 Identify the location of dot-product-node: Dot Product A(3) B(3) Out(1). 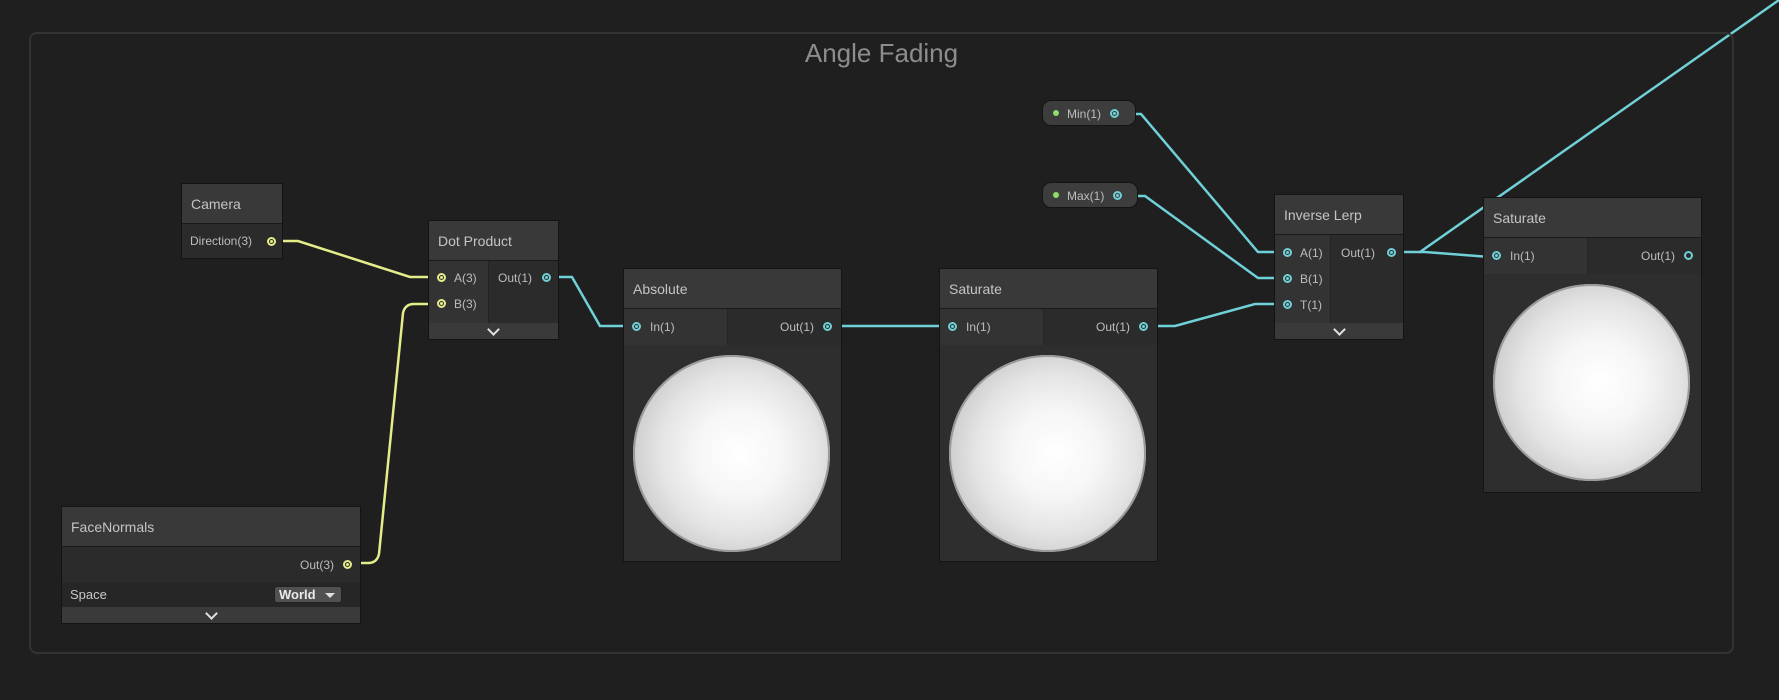
(493, 280).